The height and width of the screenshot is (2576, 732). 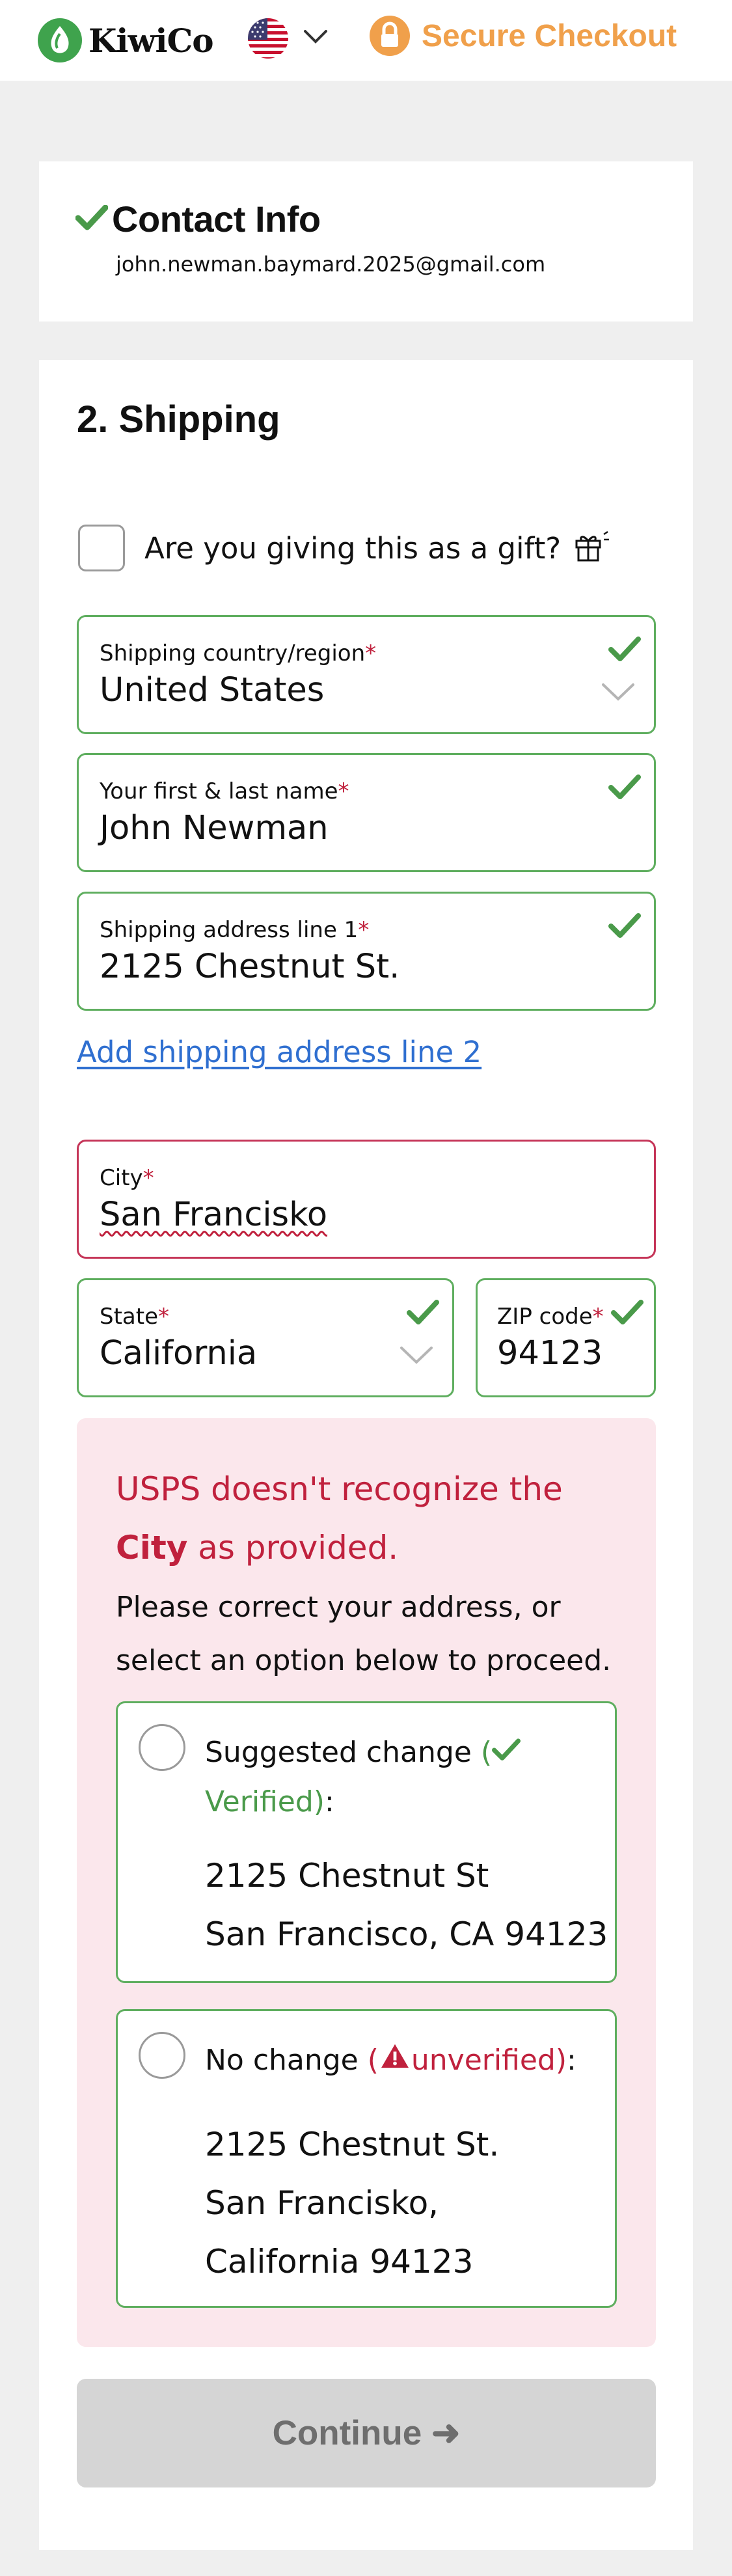 I want to click on shipping-title: 2. Shipping, so click(x=178, y=420).